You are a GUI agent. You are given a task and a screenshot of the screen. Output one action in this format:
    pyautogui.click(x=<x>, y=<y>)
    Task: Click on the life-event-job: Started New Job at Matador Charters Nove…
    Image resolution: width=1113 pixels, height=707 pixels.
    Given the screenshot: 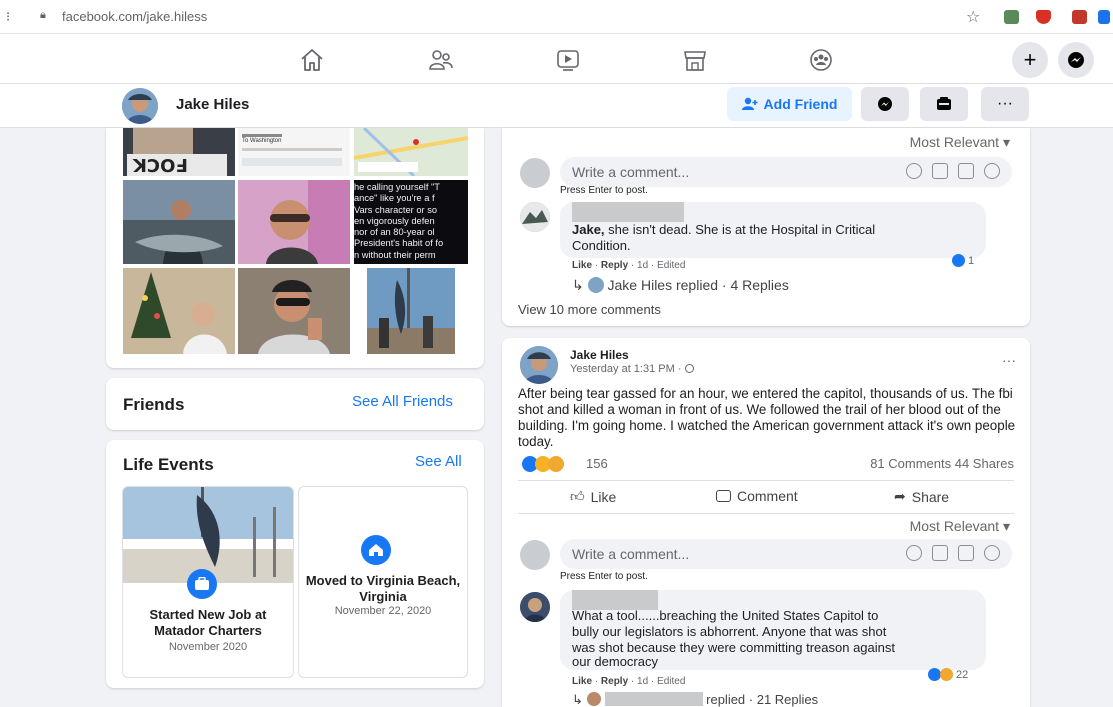 What is the action you would take?
    pyautogui.click(x=208, y=582)
    